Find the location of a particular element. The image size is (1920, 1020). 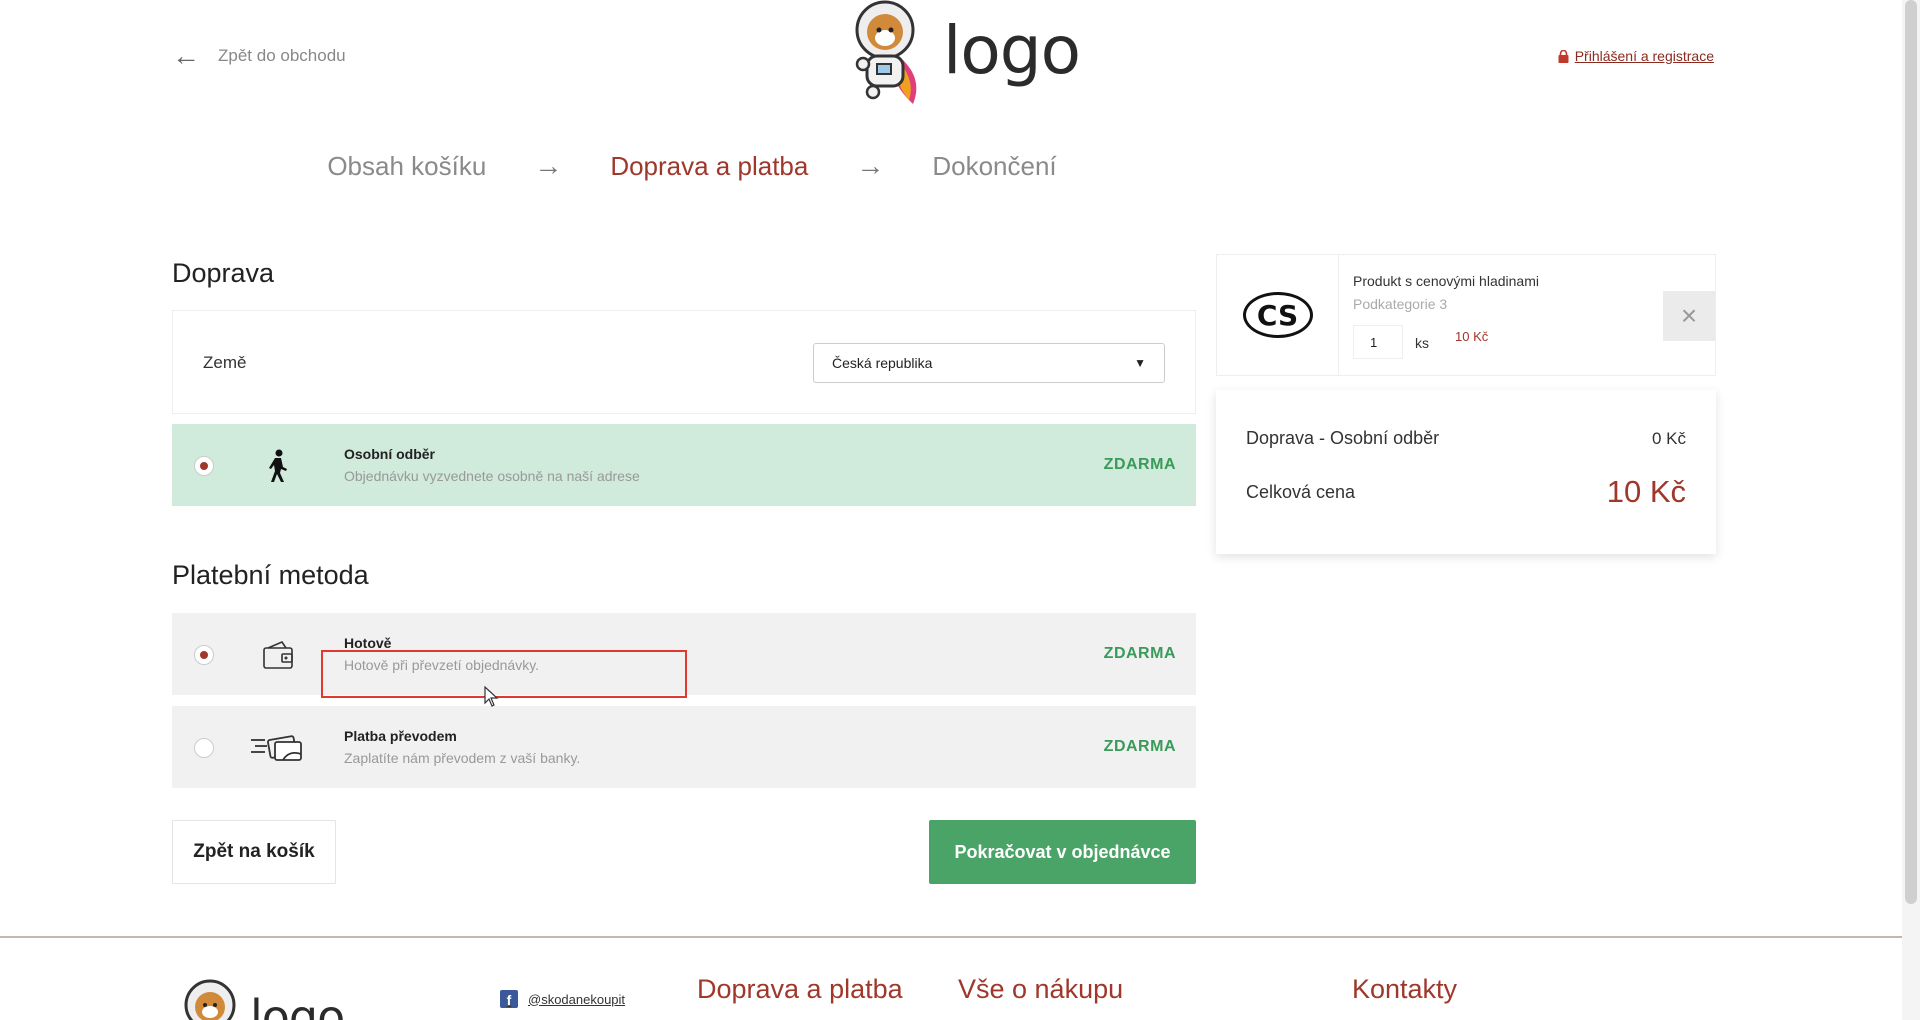

cs-badge-image: CS is located at coordinates (1277, 315).